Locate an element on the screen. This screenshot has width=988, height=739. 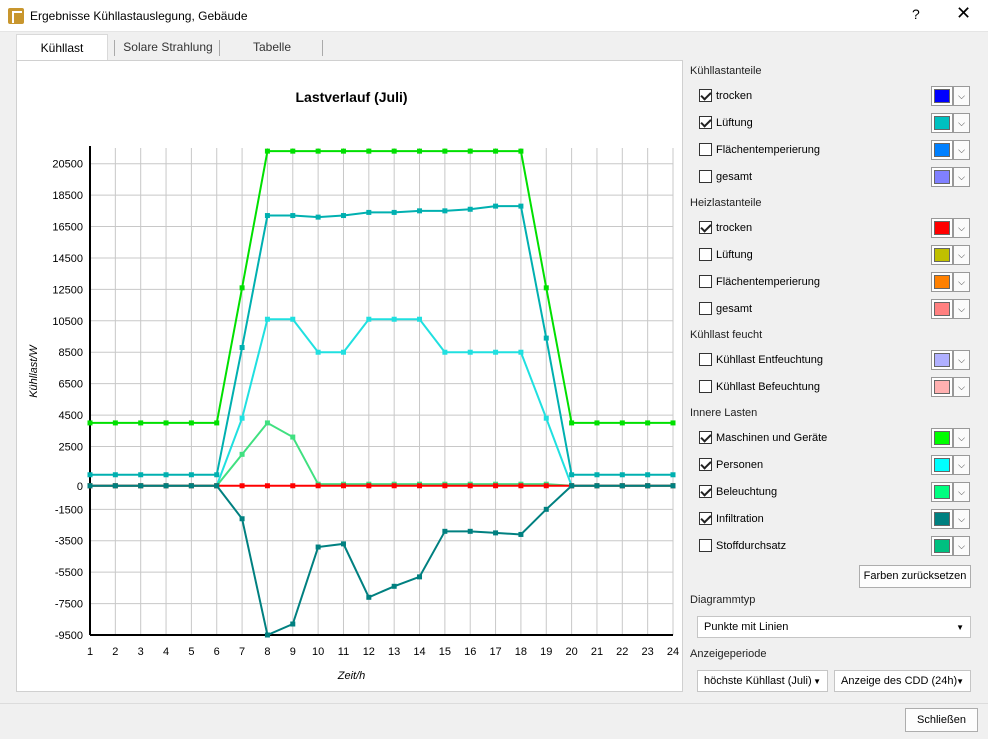
period-label: Anzeigeperiode is located at coordinates (728, 654).